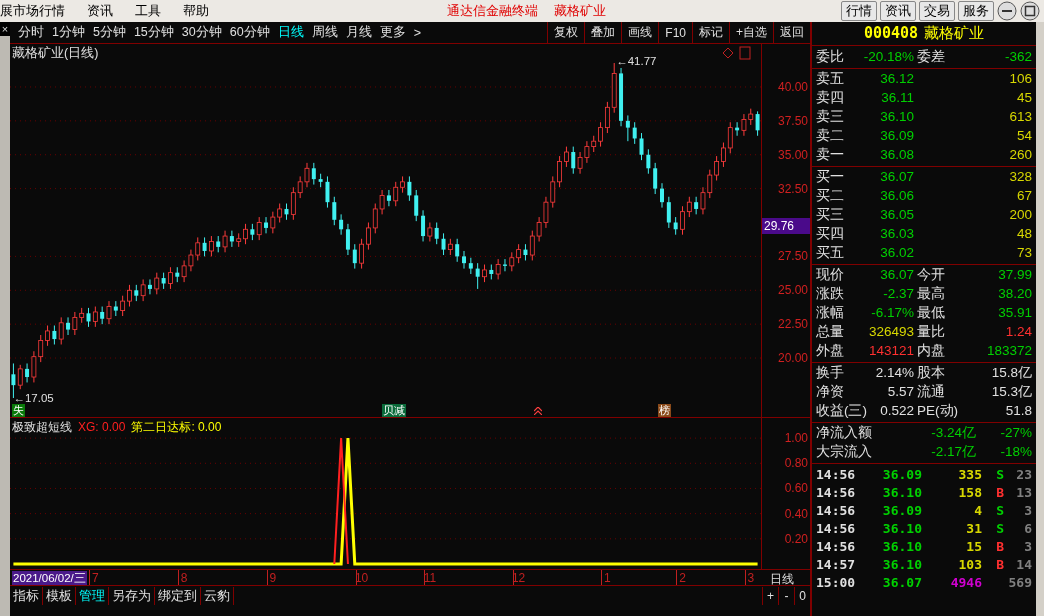 This screenshot has width=1044, height=616. I want to click on order-price: 36.09, so click(896, 136).